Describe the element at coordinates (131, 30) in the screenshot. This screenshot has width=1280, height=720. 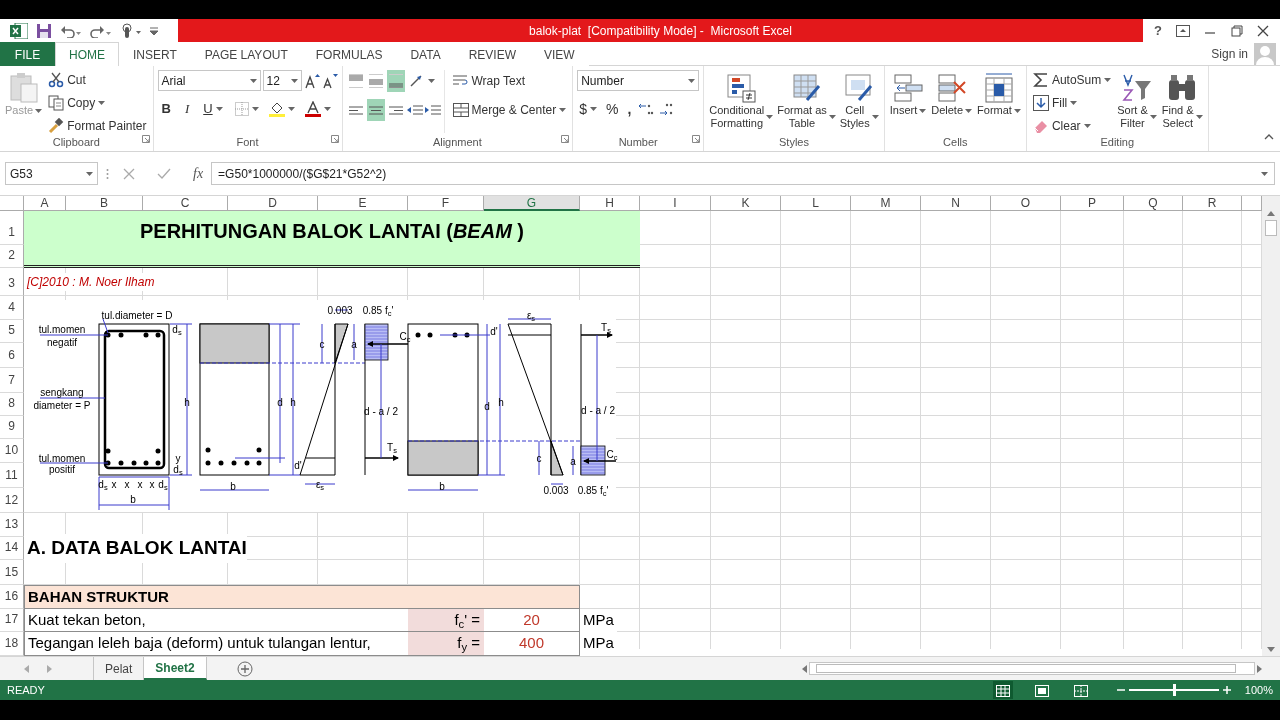
I see `touch-mode-icon` at that location.